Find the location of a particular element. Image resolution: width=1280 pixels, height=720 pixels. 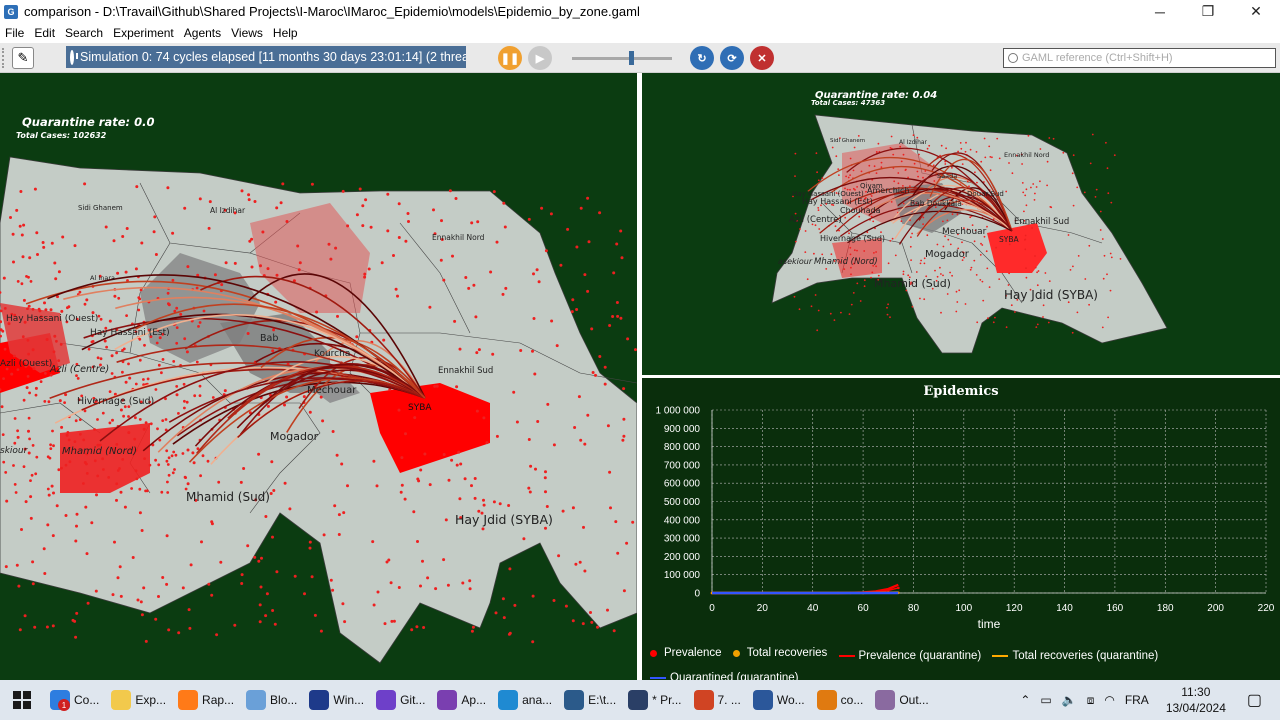

minimize-button: ─ is located at coordinates (1160, 11).